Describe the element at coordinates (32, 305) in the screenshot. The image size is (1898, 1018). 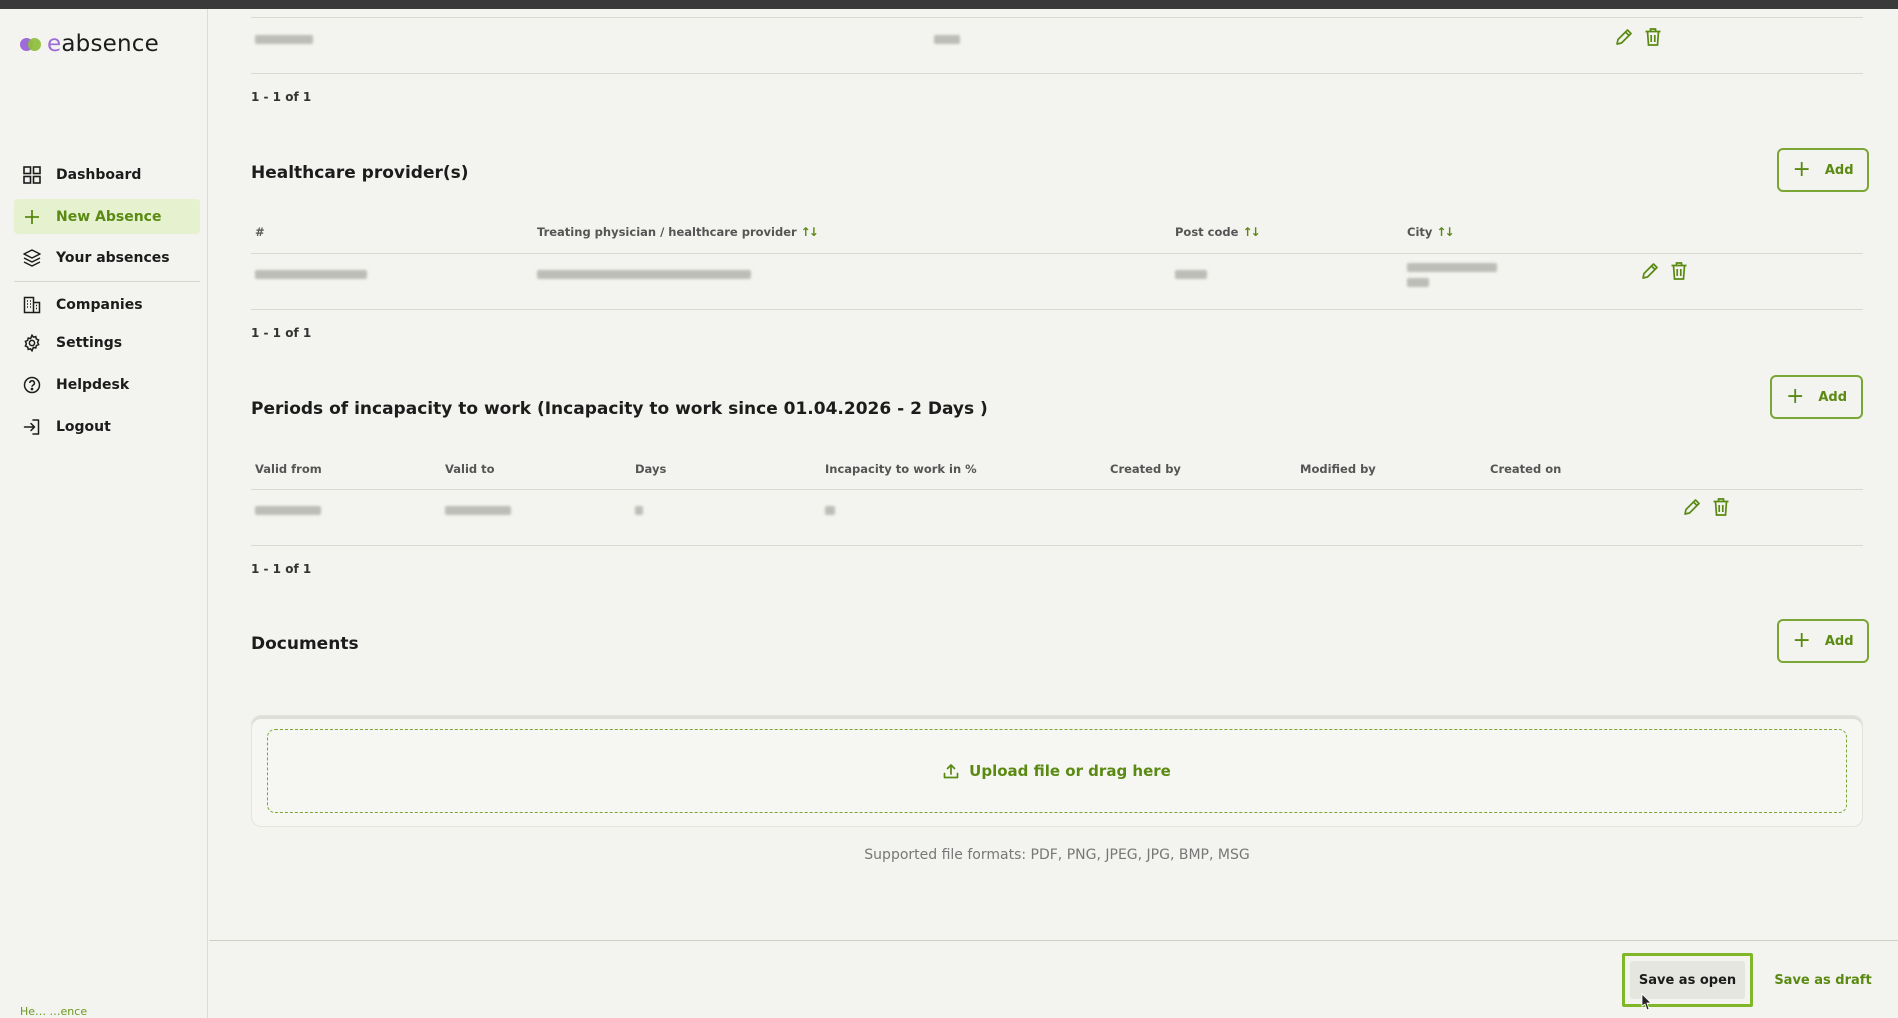
I see `building-icon` at that location.